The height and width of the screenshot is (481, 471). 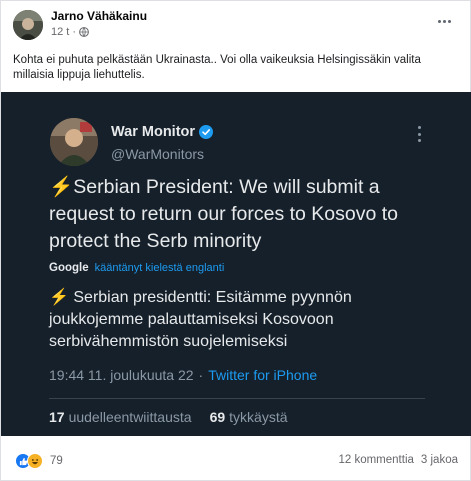 I want to click on reaction-count: 79, so click(x=56, y=461).